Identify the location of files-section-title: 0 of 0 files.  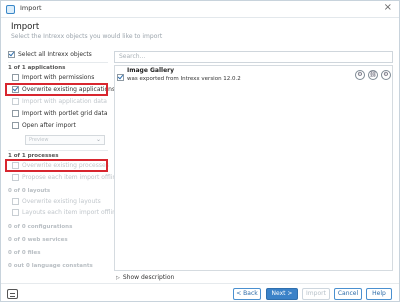
(24, 253).